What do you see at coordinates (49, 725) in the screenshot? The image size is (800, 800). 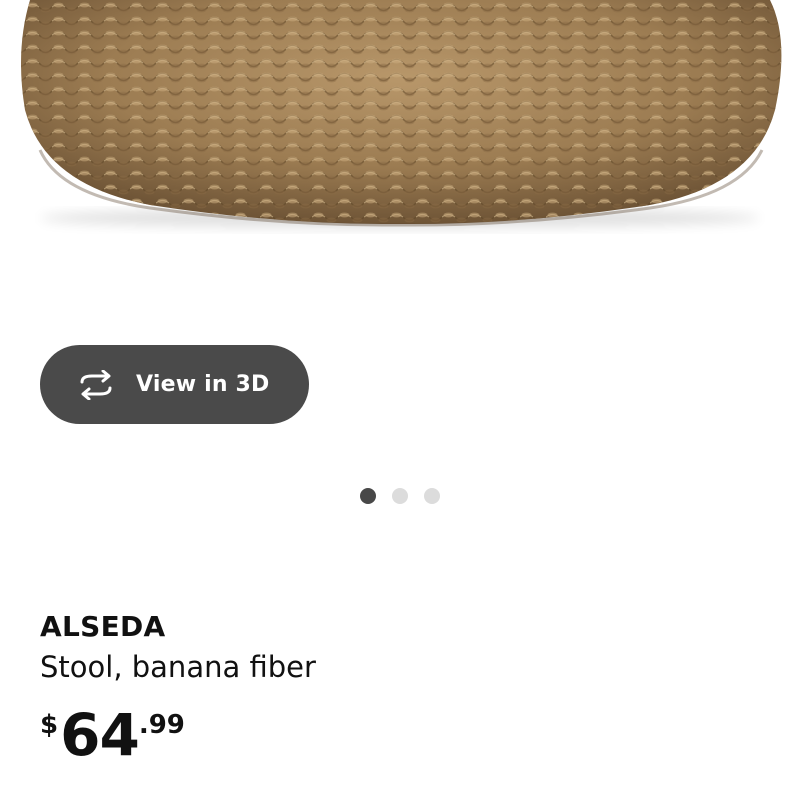 I see `price-currency: $` at bounding box center [49, 725].